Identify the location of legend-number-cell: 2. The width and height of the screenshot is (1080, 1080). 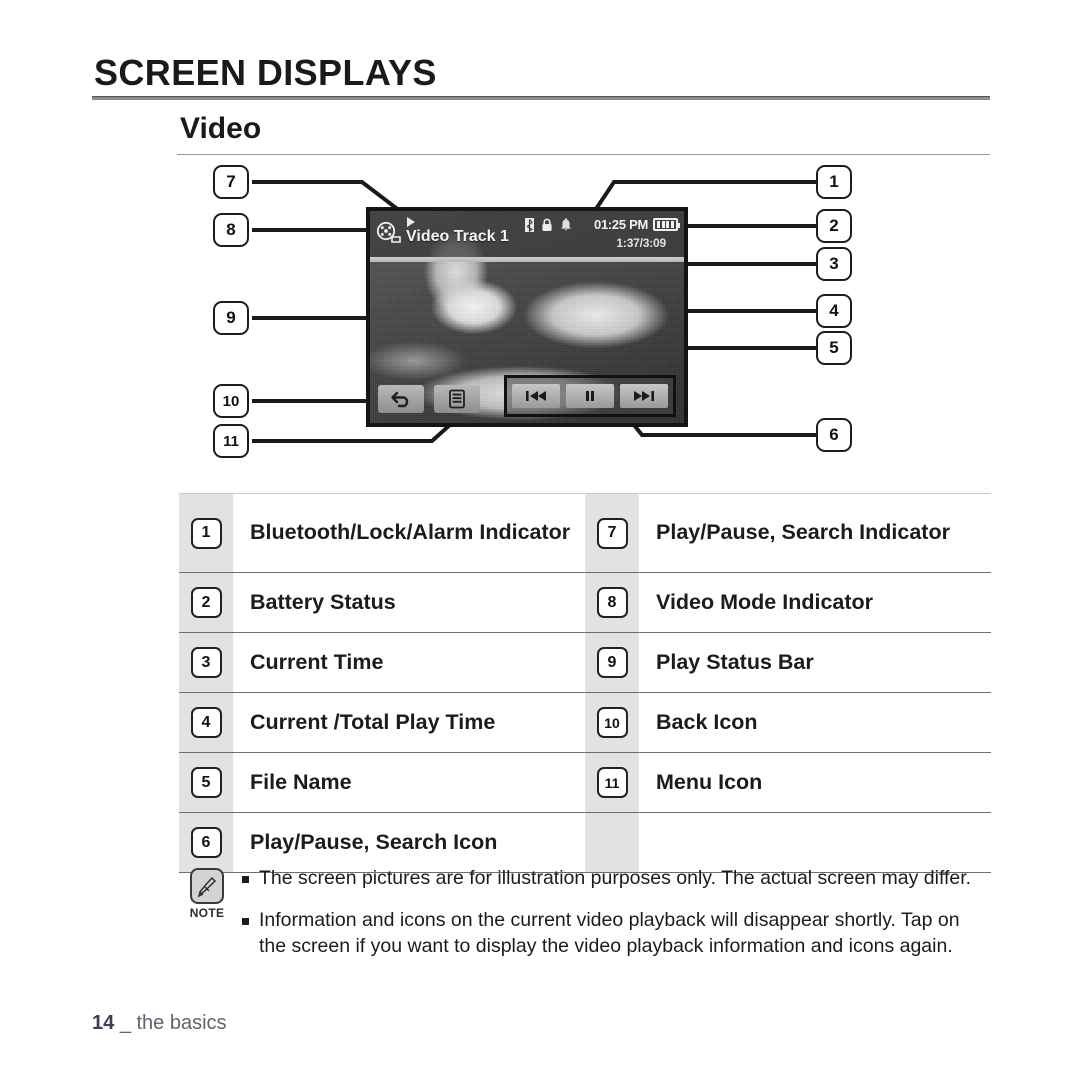
(206, 602).